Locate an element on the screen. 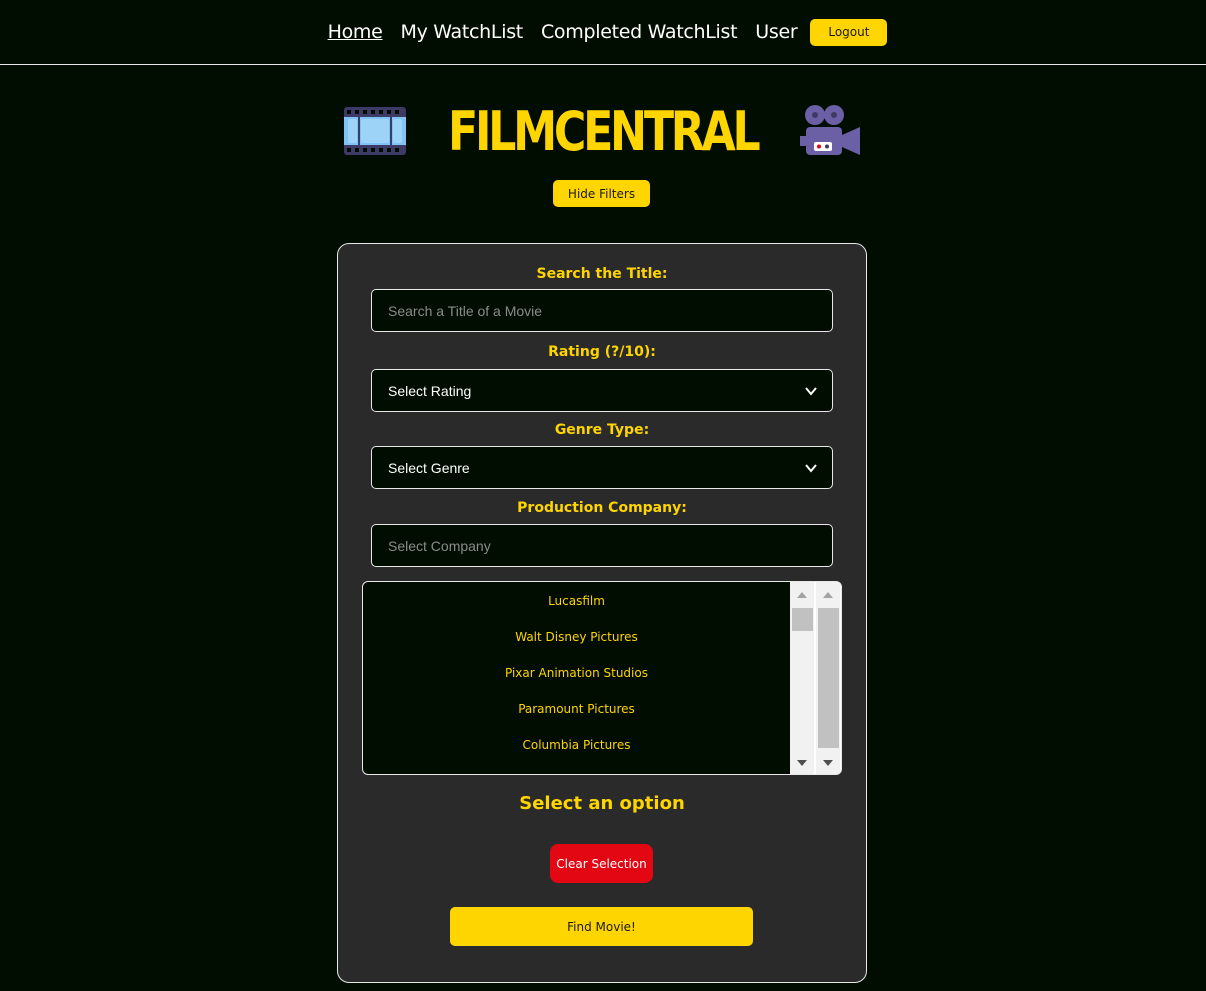 The width and height of the screenshot is (1206, 991). logout-button: Logout is located at coordinates (849, 32).